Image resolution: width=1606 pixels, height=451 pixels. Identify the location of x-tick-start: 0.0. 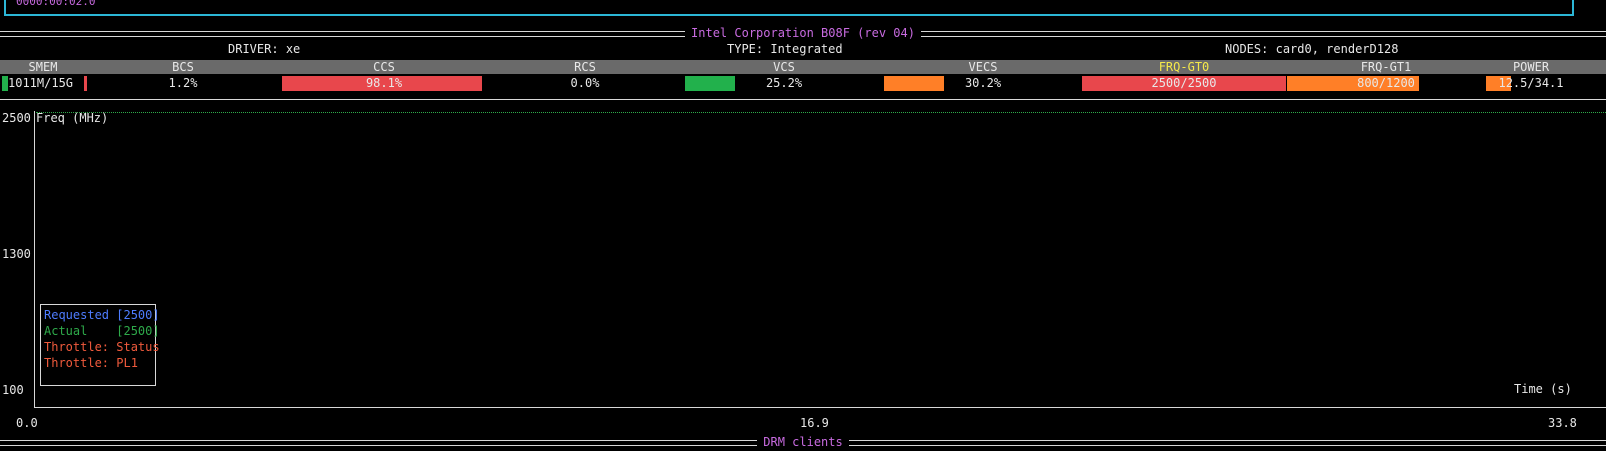
(27, 423).